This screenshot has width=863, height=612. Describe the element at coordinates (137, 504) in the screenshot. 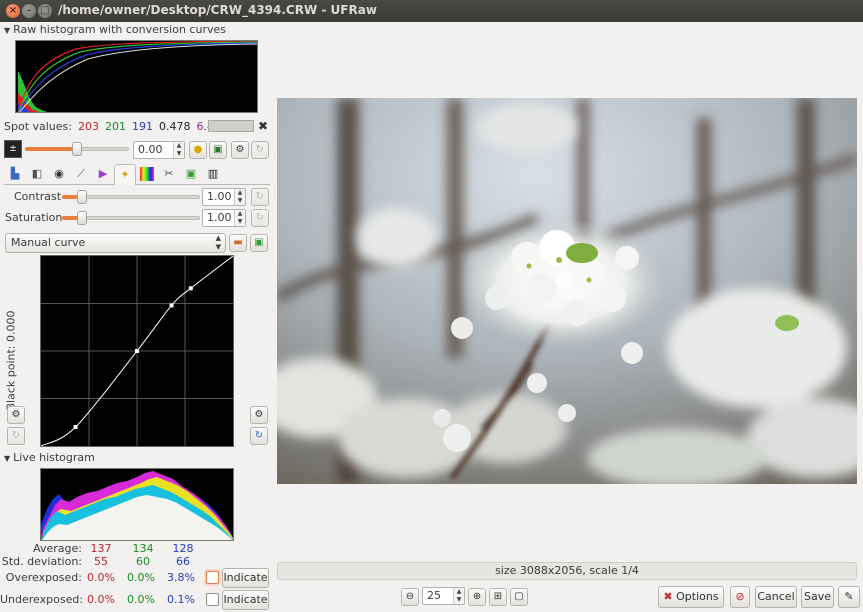

I see `live-histogram-graph` at that location.